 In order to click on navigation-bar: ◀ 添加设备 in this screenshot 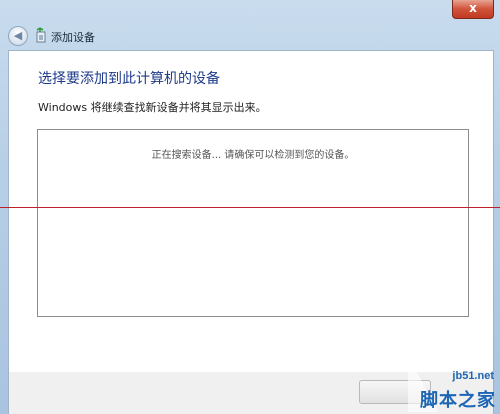, I will do `click(250, 36)`.